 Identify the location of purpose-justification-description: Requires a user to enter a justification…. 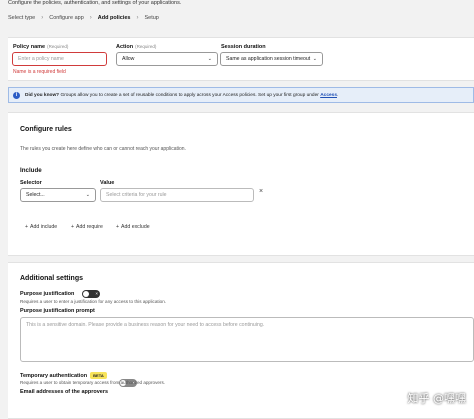
(93, 301).